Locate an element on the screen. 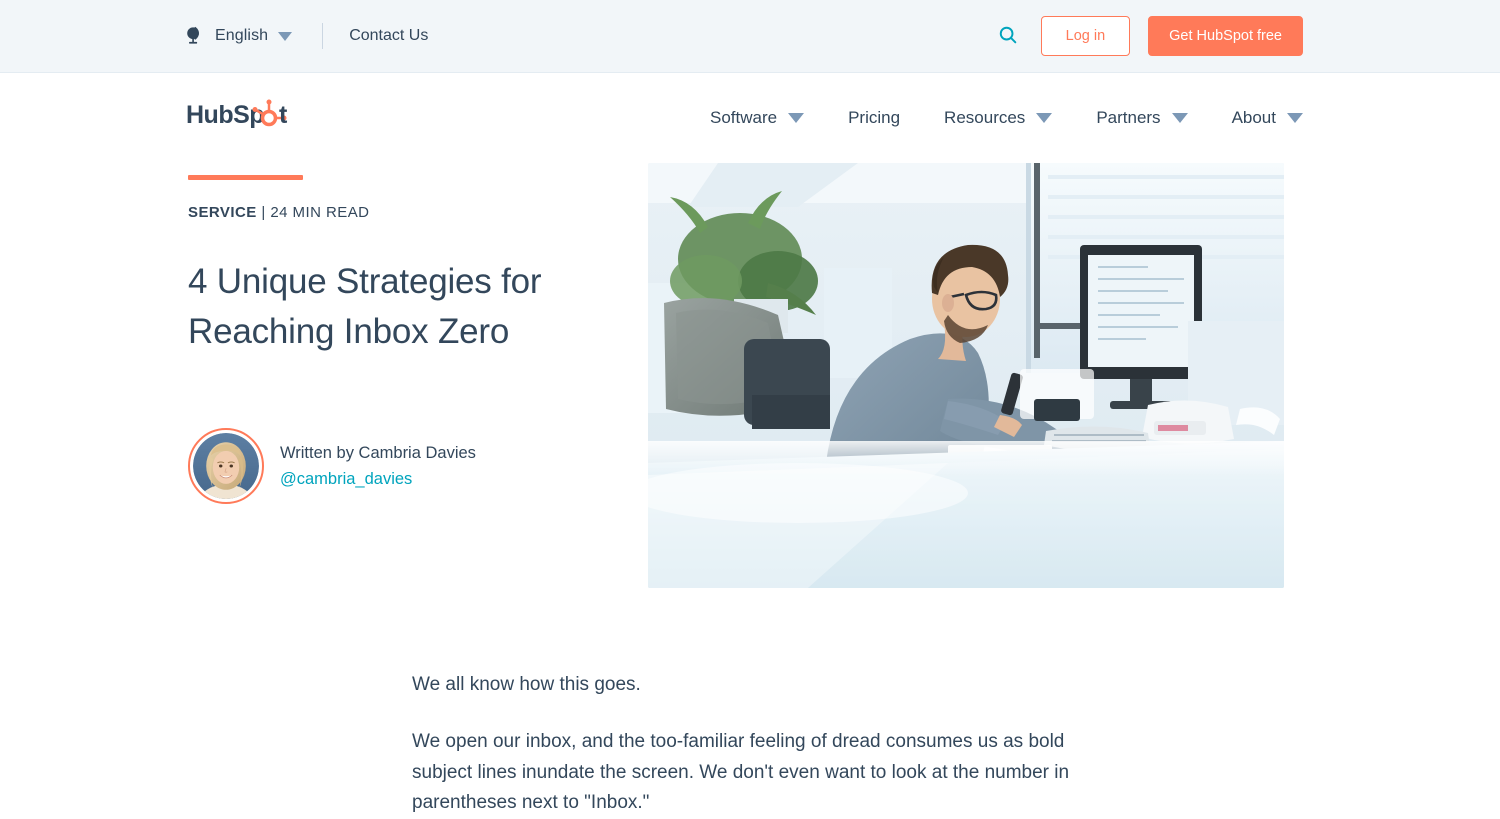 The image size is (1500, 819). accent-bar is located at coordinates (245, 177).